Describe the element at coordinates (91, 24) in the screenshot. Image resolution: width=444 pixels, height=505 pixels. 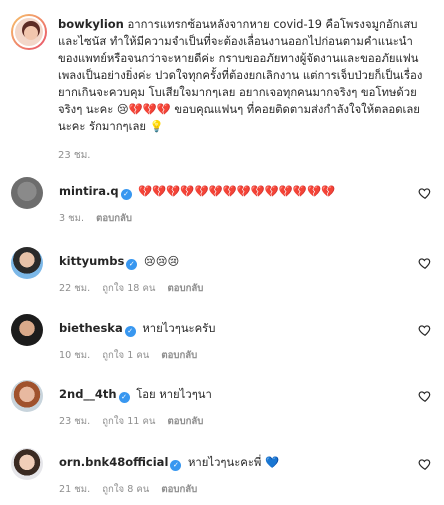
I see `caption-username: bowkylion` at that location.